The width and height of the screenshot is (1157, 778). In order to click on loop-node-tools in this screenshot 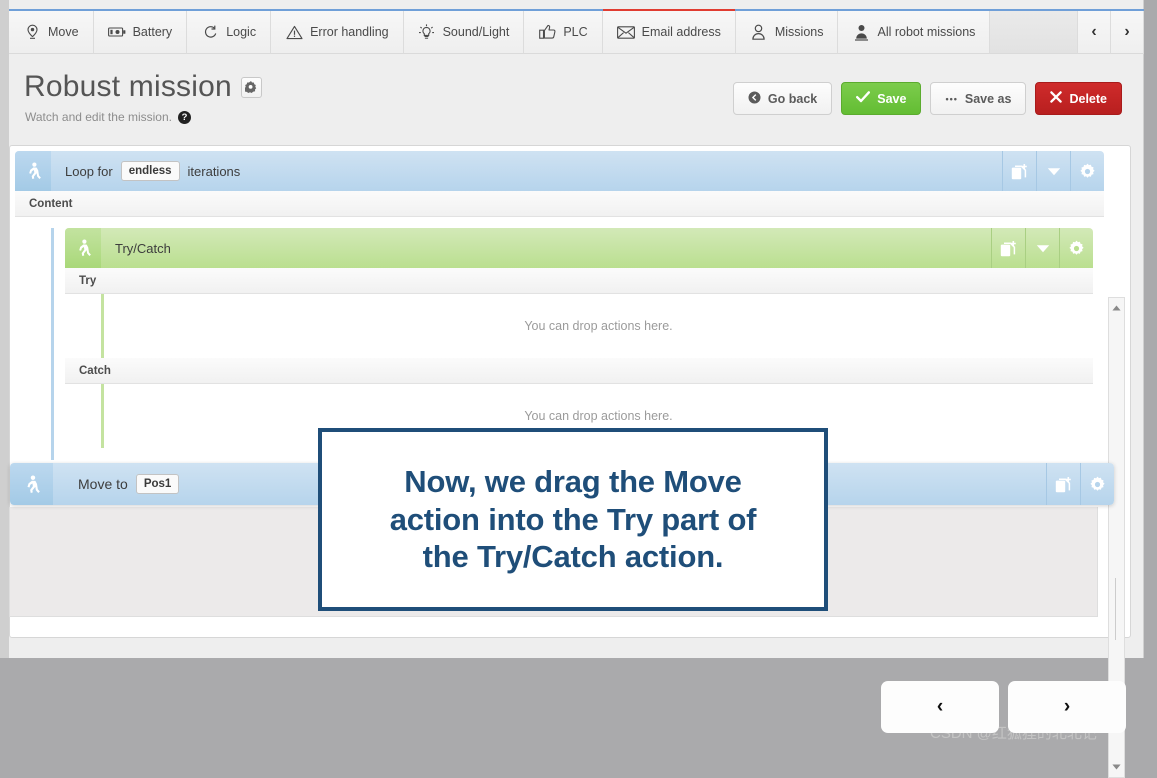, I will do `click(1053, 171)`.